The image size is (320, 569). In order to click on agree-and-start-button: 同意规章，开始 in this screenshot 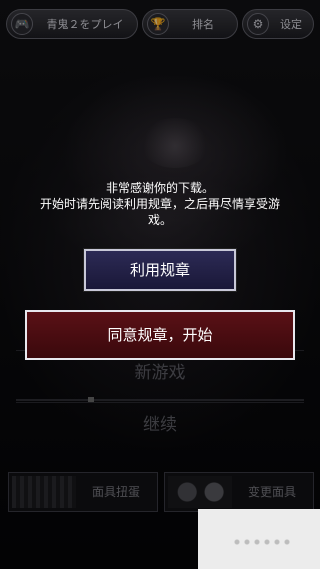, I will do `click(160, 335)`.